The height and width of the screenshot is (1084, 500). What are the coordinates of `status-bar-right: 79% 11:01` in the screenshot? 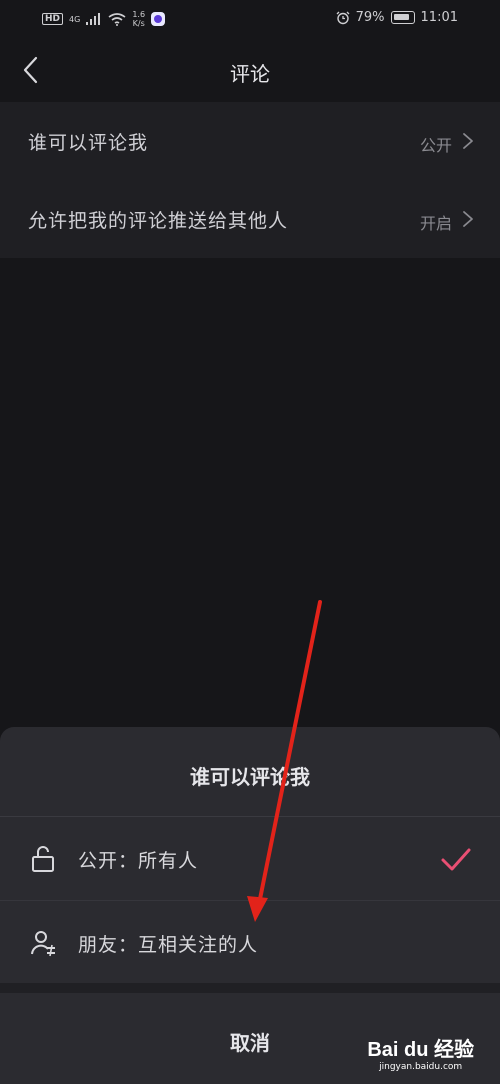 It's located at (397, 17).